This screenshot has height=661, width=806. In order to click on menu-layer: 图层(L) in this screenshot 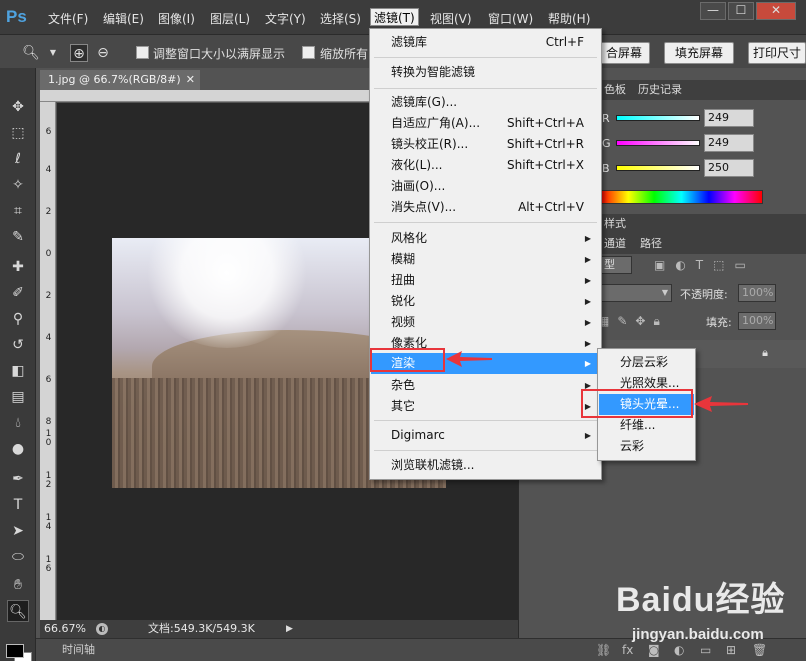, I will do `click(230, 19)`.